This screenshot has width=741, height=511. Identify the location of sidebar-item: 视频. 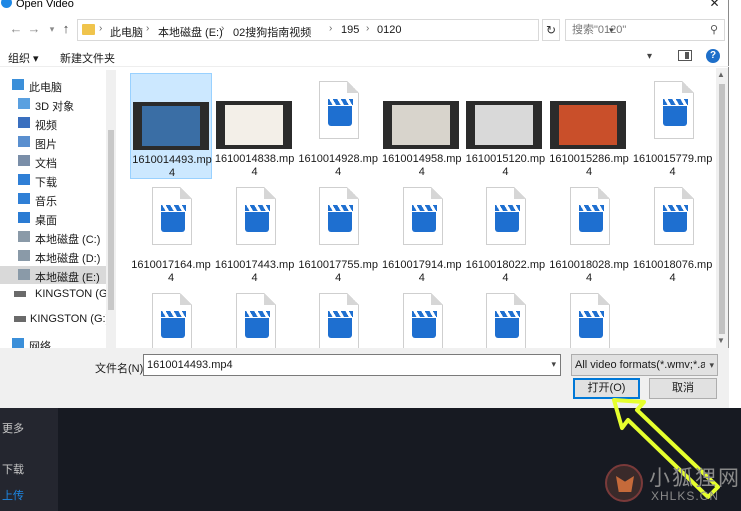
(58, 123).